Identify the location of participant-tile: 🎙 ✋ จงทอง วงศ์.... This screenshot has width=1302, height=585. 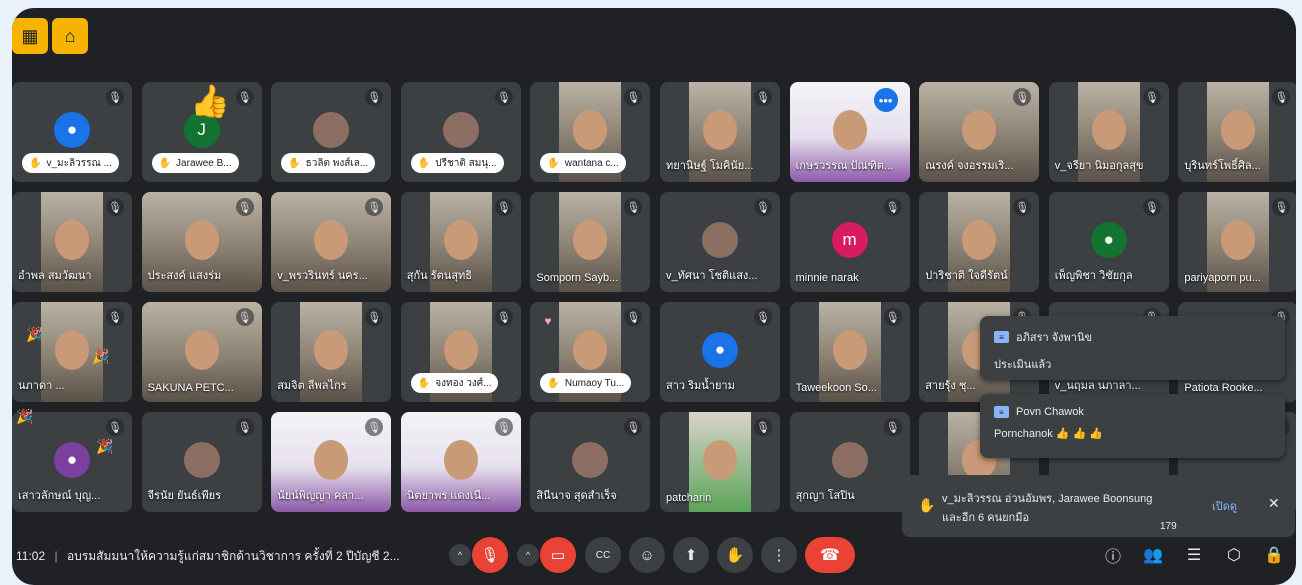
(460, 352).